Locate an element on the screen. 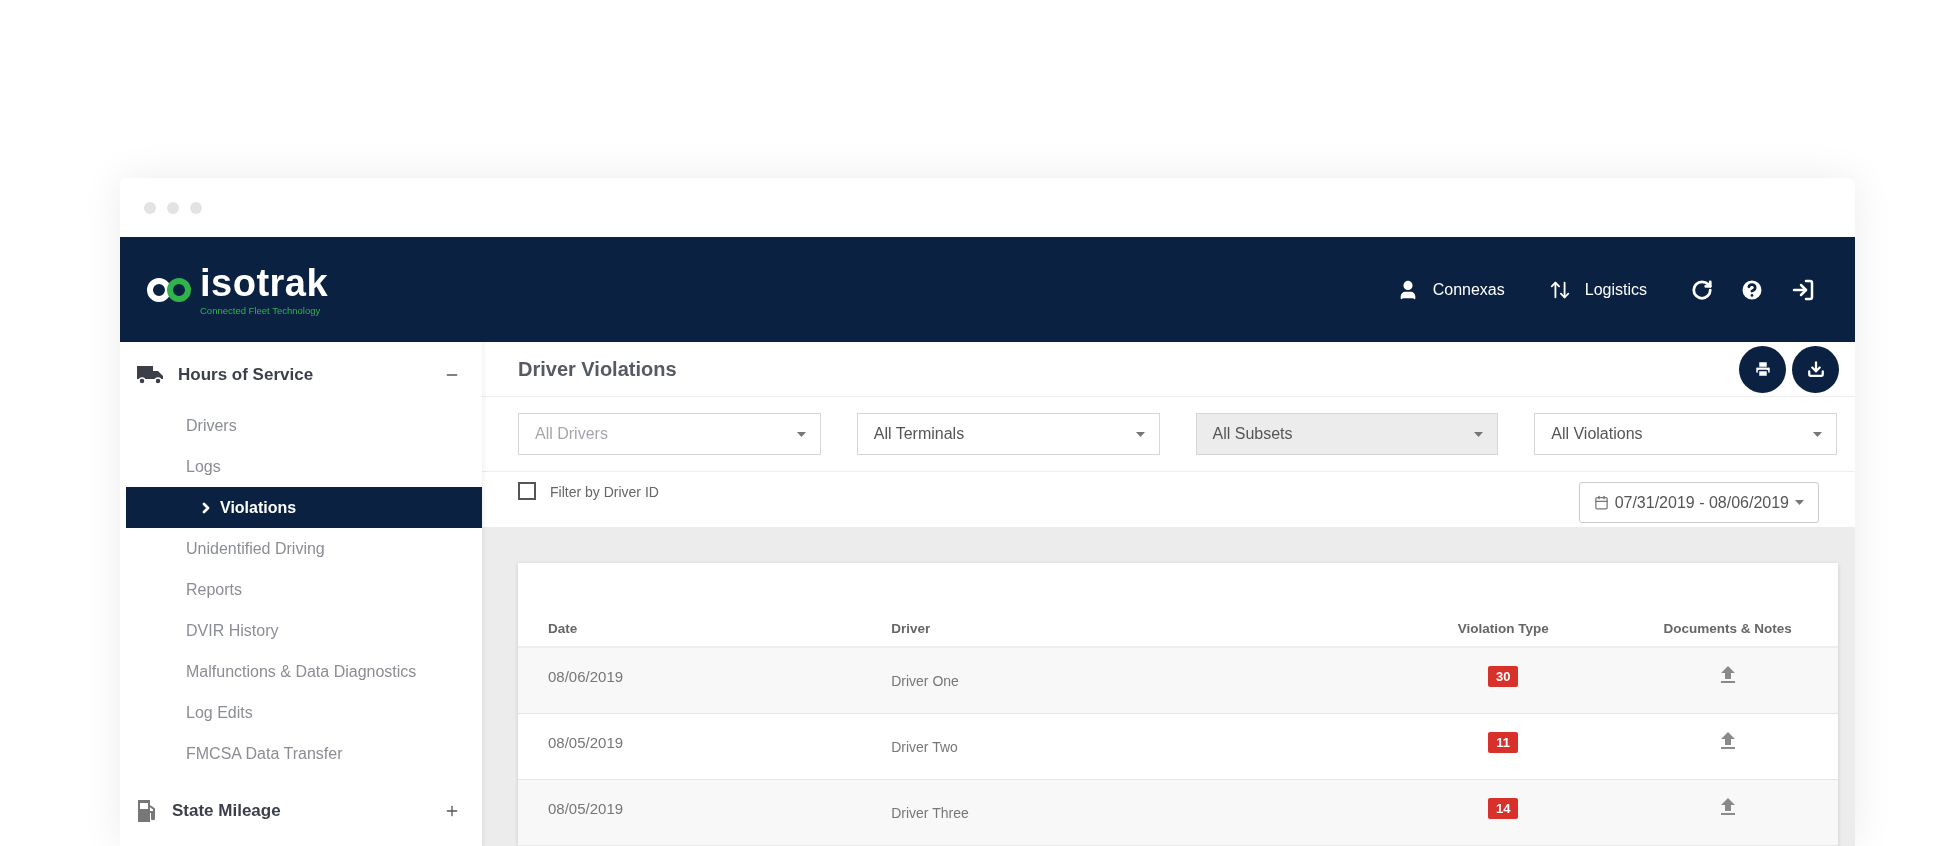  account-link: Connexas is located at coordinates (1468, 289).